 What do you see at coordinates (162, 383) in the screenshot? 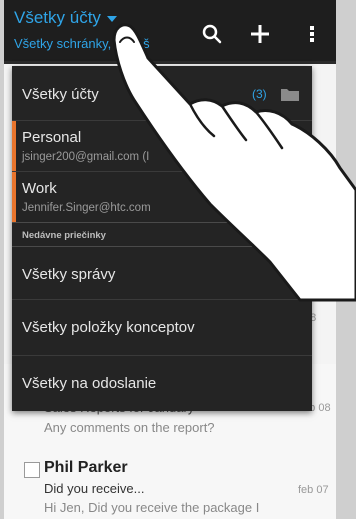
I see `menu-item-all-outbox: Všetky na odoslanie` at bounding box center [162, 383].